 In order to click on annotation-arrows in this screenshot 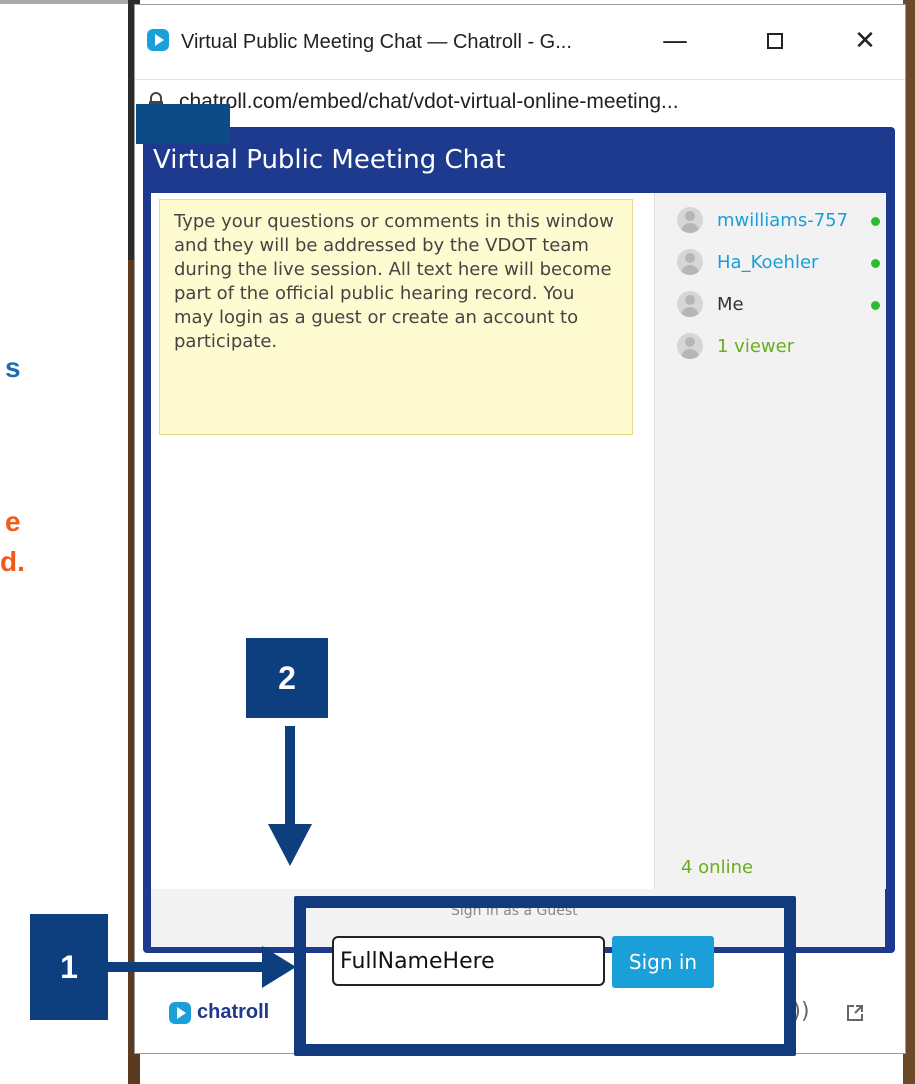, I will do `click(210, 857)`.